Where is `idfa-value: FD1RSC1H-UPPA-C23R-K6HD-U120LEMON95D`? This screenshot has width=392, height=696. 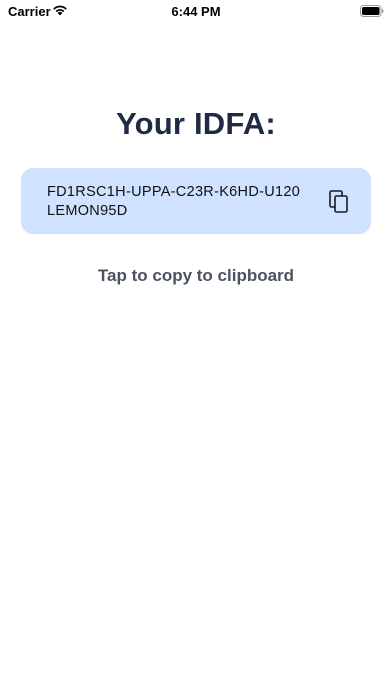
idfa-value: FD1RSC1H-UPPA-C23R-K6HD-U120LEMON95D is located at coordinates (174, 201).